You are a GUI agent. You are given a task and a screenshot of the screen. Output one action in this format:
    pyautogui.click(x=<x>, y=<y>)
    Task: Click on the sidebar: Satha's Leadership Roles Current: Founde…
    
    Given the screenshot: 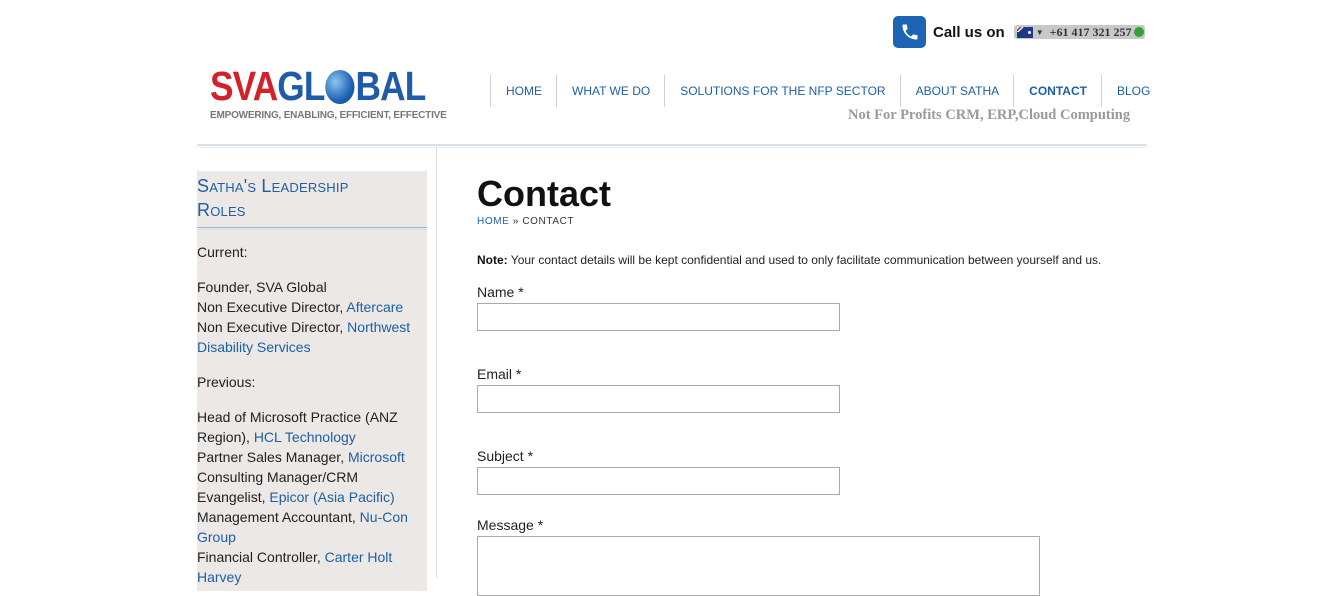 What is the action you would take?
    pyautogui.click(x=312, y=381)
    